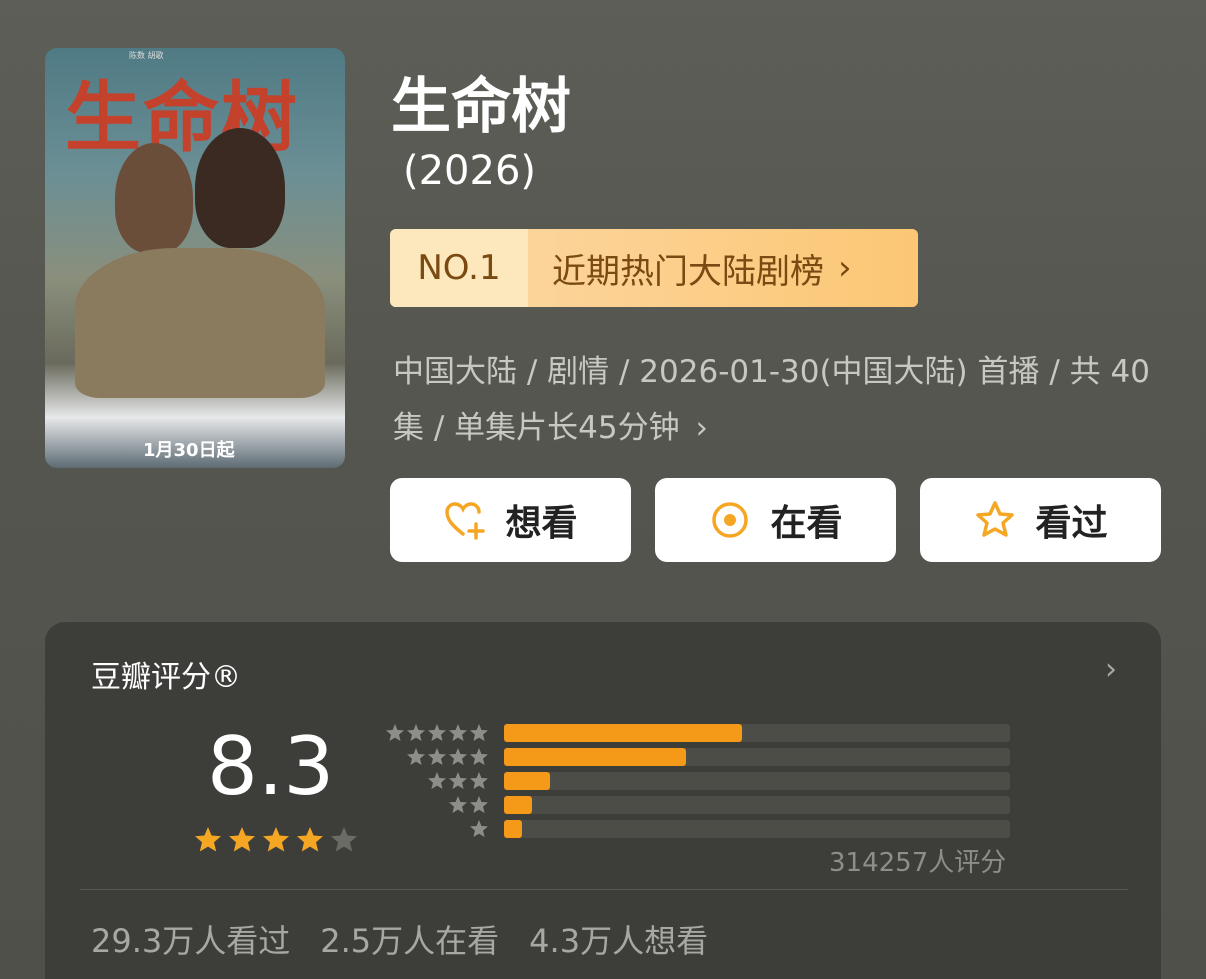 The image size is (1206, 979). I want to click on rating-header: 豆瓣评分®, so click(166, 677).